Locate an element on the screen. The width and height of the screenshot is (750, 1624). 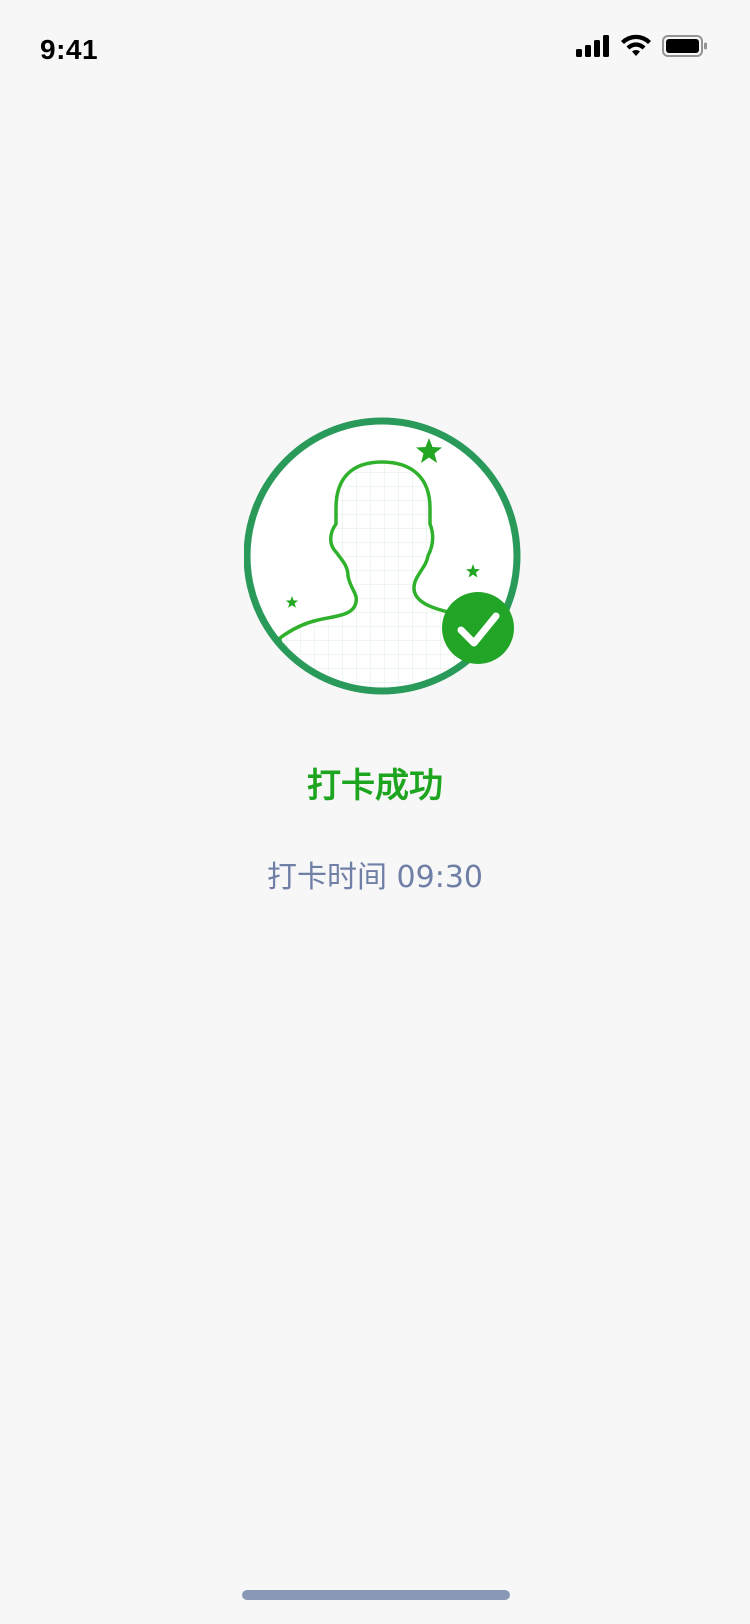
status-icons is located at coordinates (642, 46).